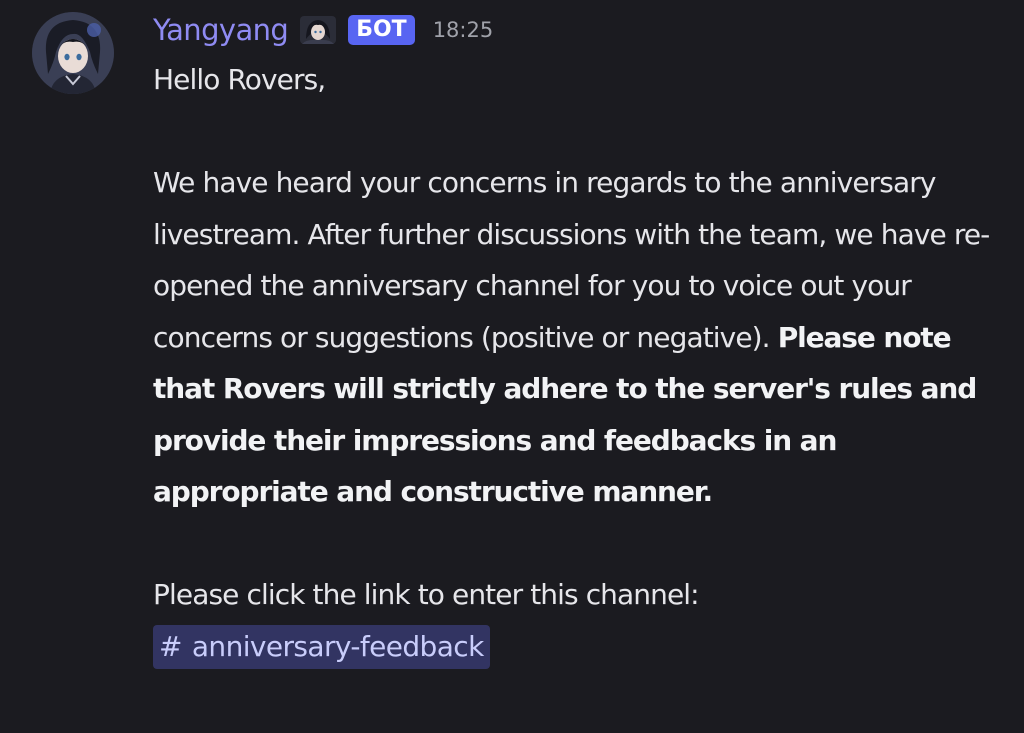 The image size is (1024, 733). What do you see at coordinates (381, 30) in the screenshot?
I see `bot-tag: БОТ` at bounding box center [381, 30].